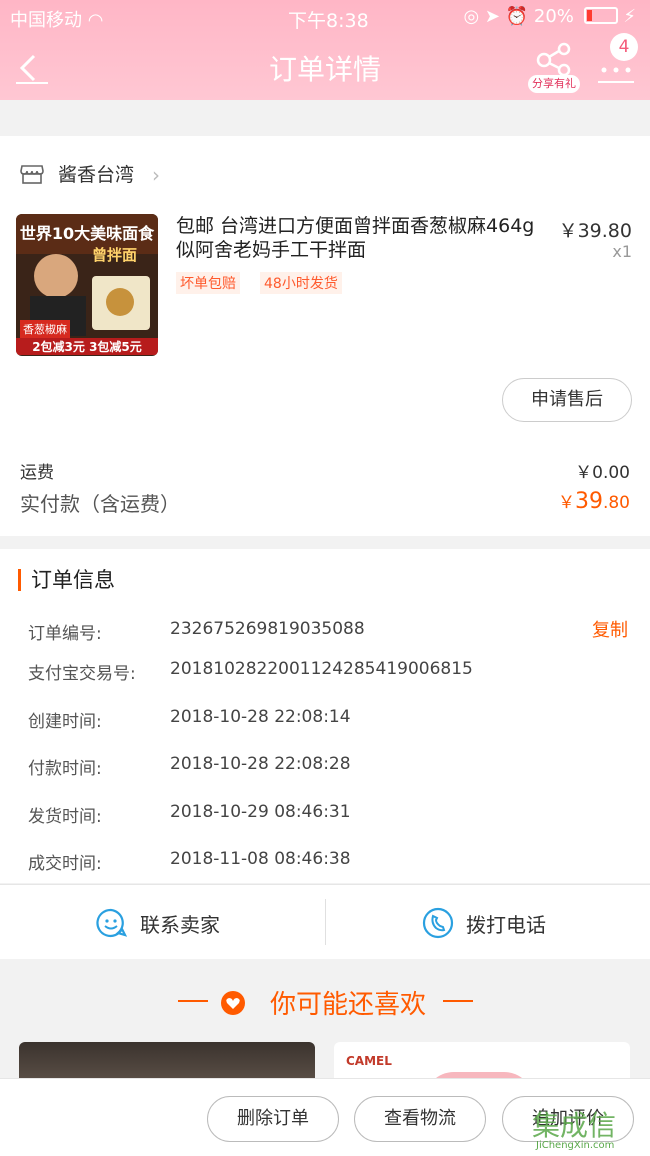 This screenshot has height=1156, width=650. What do you see at coordinates (82, 674) in the screenshot?
I see `alipay-trade-label: 支付宝交易号:` at bounding box center [82, 674].